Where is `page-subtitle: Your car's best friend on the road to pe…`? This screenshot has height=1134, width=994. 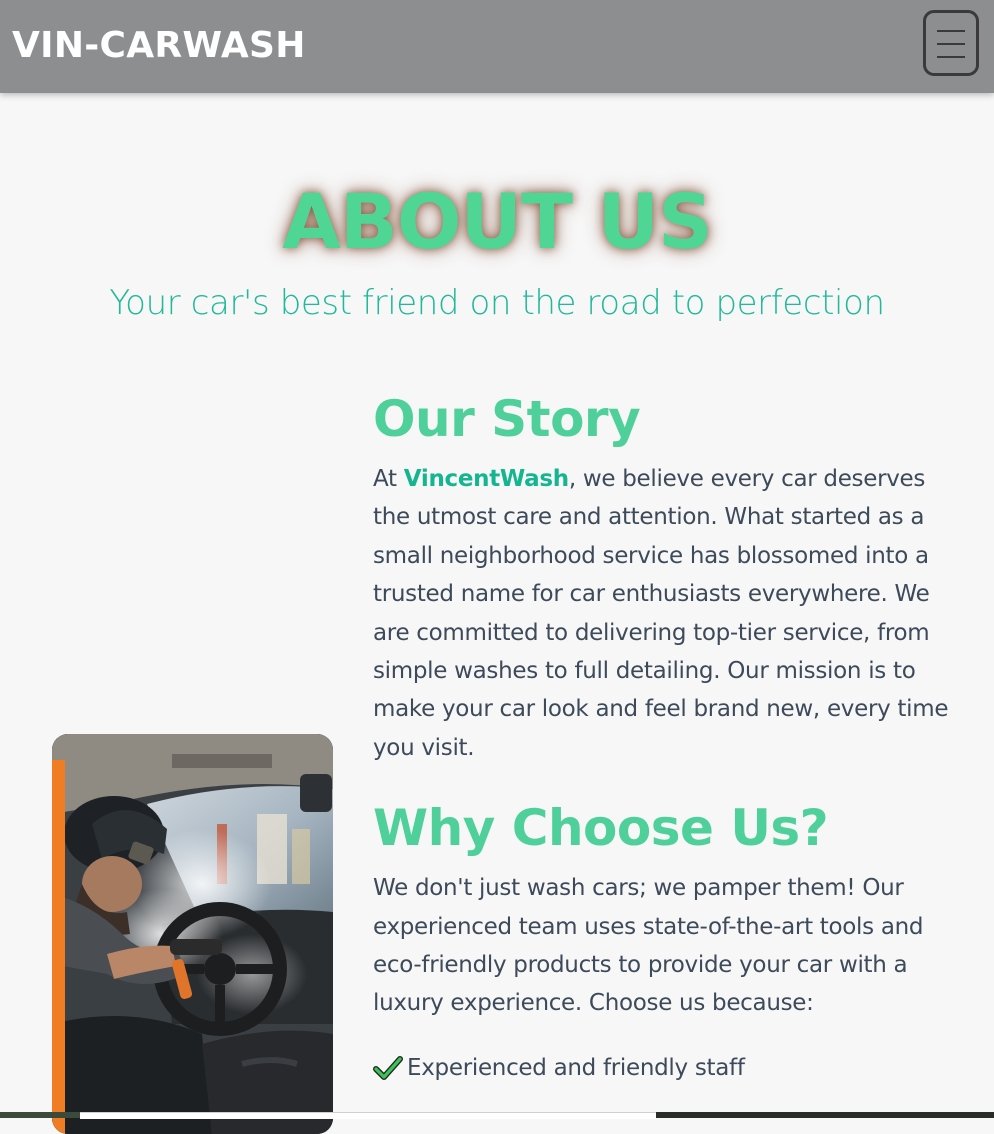 page-subtitle: Your car's best friend on the road to pe… is located at coordinates (497, 303).